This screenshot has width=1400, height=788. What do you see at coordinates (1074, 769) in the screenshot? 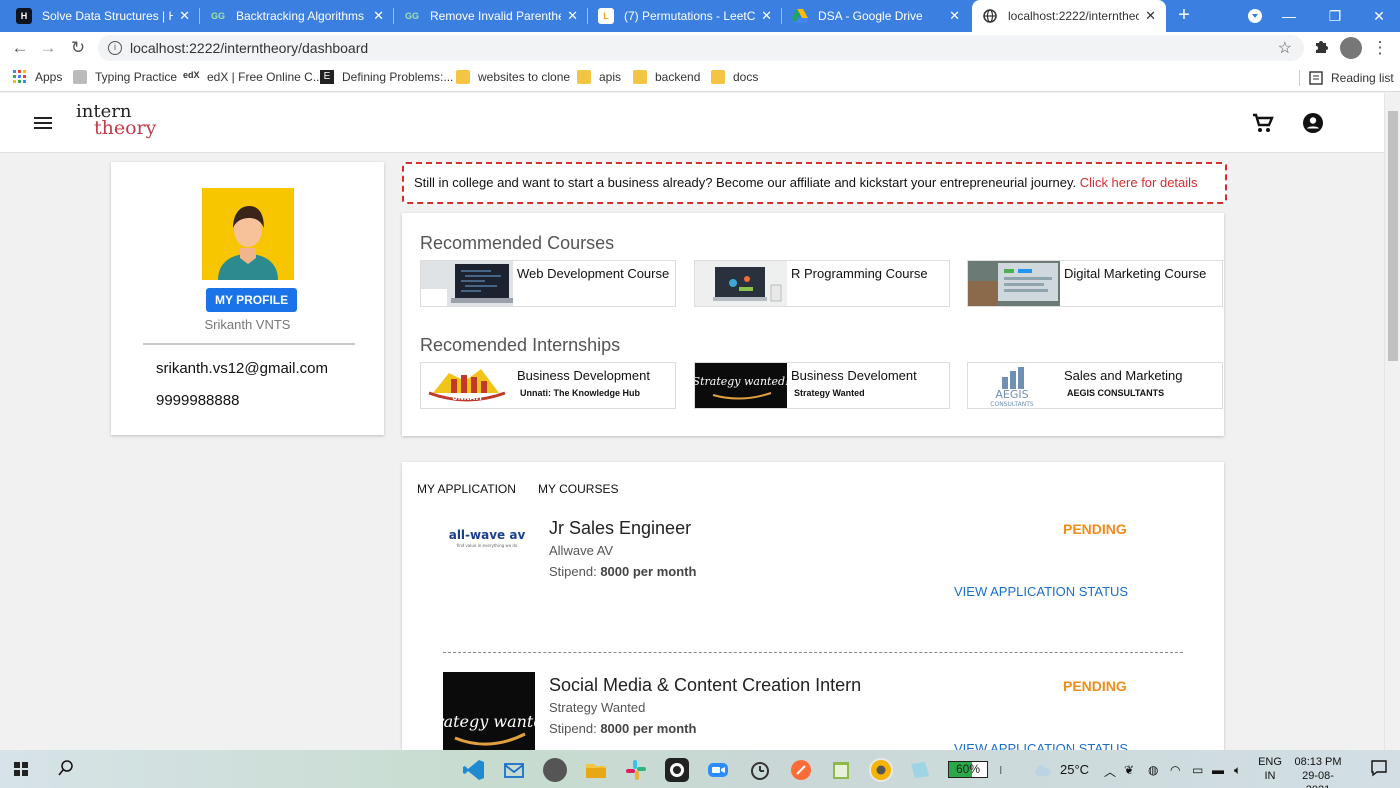
I see `weather-temperature: 25°C` at bounding box center [1074, 769].